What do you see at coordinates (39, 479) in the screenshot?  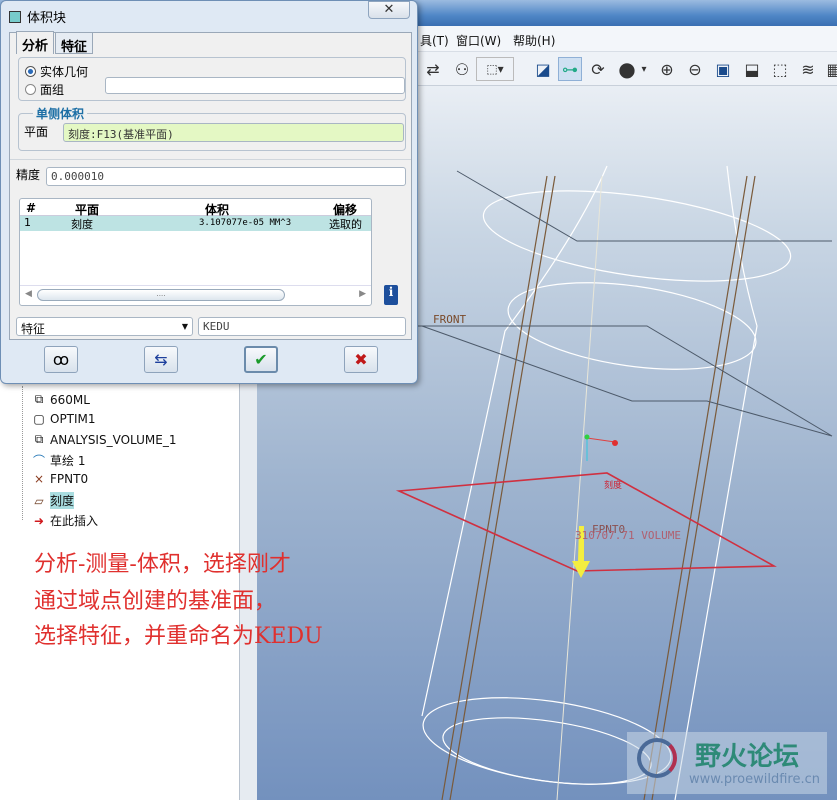 I see `datum-point-icon: ×` at bounding box center [39, 479].